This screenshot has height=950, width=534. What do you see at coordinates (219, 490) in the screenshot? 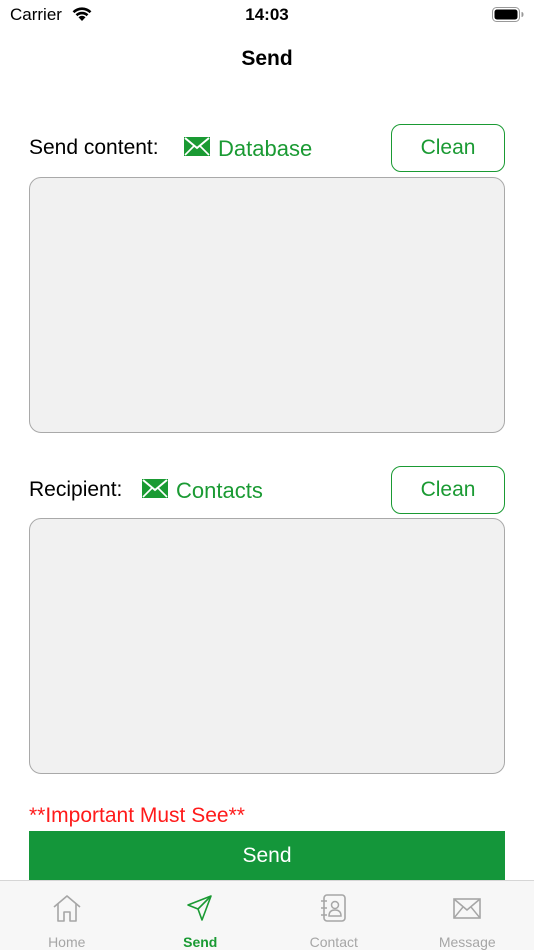
I see `contacts-link-label: Contacts` at bounding box center [219, 490].